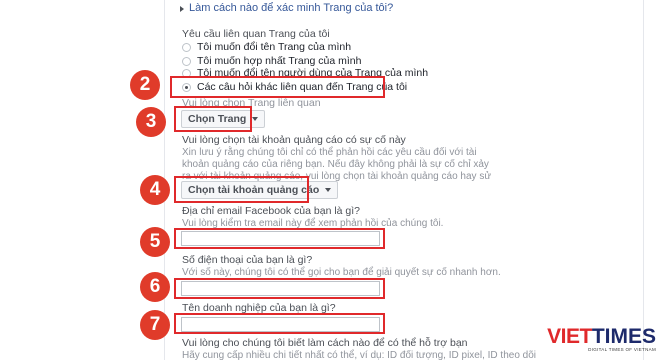 Image resolution: width=666 pixels, height=362 pixels. Describe the element at coordinates (271, 211) in the screenshot. I see `email-label: Địa chỉ email Facebook của bạn là gì?` at that location.